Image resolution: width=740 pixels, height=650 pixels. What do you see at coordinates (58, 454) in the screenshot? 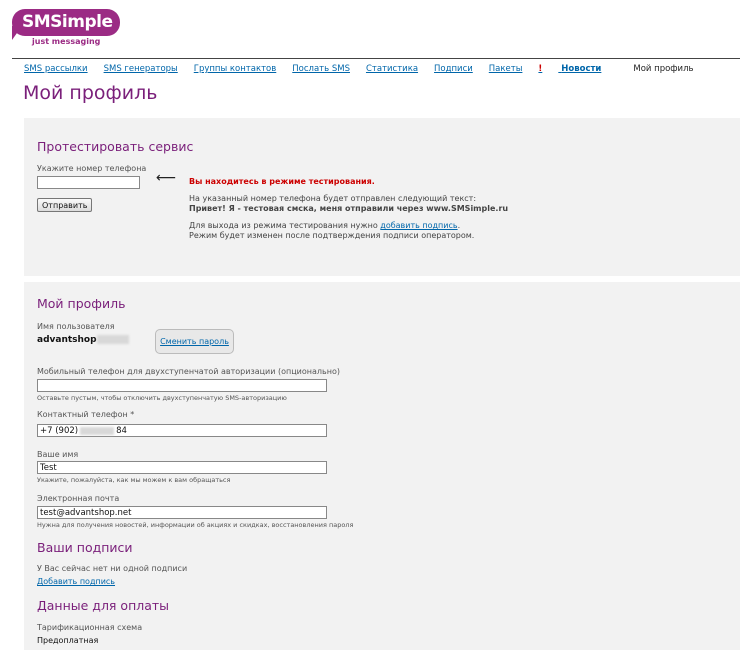
I see `name-label: Ваше имя` at bounding box center [58, 454].